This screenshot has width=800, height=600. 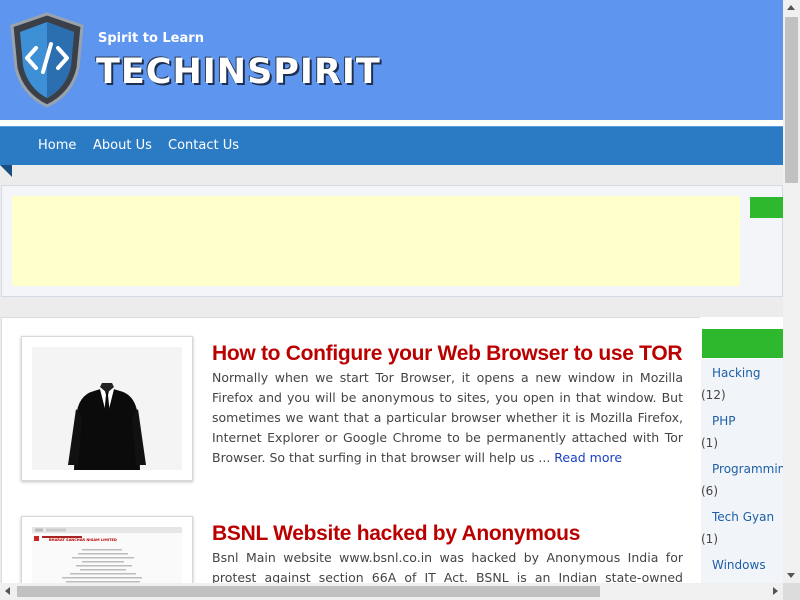 What do you see at coordinates (743, 517) in the screenshot?
I see `category-link: Tech Gyan` at bounding box center [743, 517].